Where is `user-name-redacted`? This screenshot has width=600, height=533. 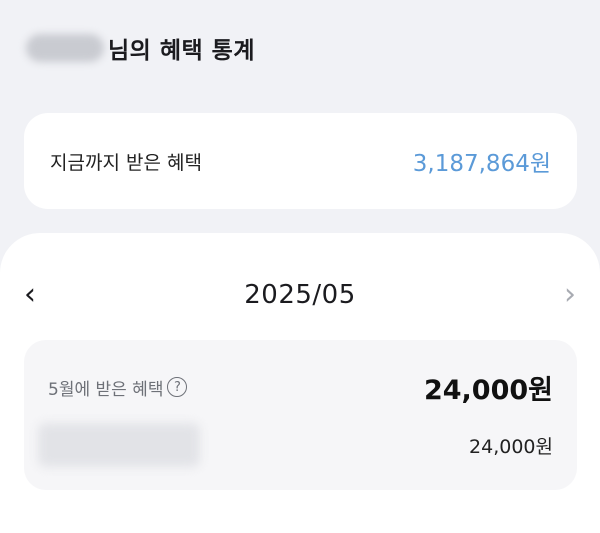 user-name-redacted is located at coordinates (65, 48).